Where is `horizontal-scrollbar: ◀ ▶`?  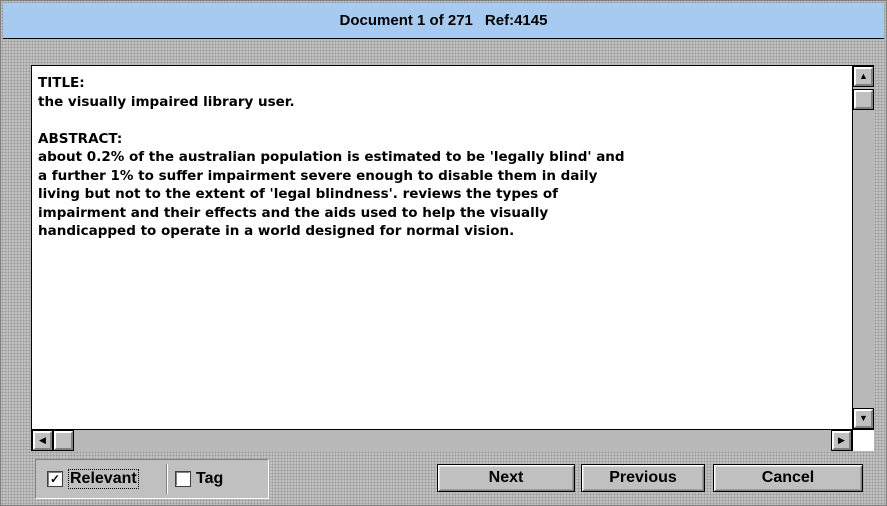
horizontal-scrollbar: ◀ ▶ is located at coordinates (442, 440).